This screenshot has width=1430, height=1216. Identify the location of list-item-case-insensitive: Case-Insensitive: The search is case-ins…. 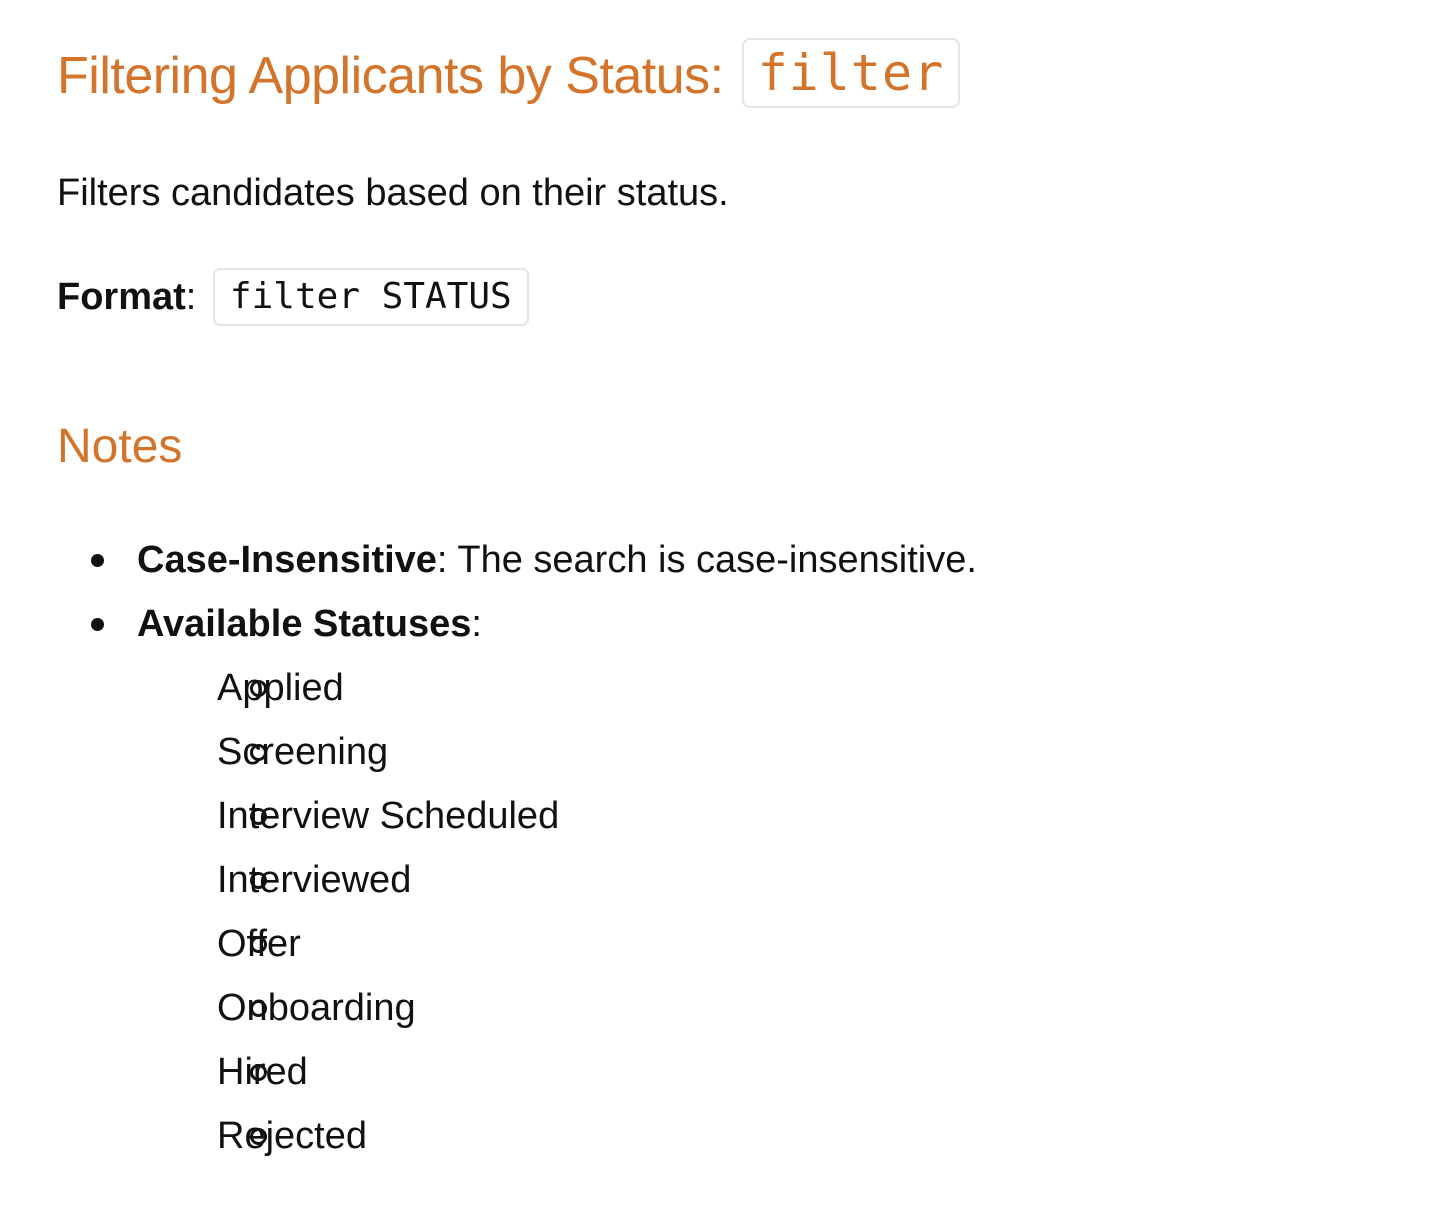
(517, 560).